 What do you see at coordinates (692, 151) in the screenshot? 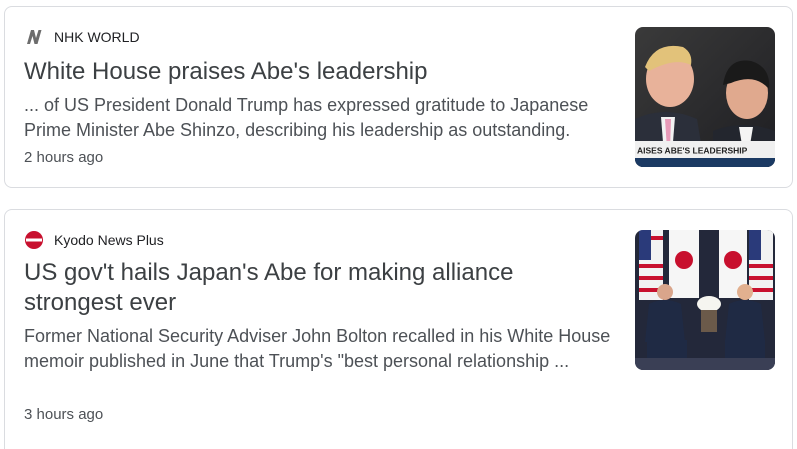
I see `thumbnail-caption: AISES ABE'S LEADERSHIP` at bounding box center [692, 151].